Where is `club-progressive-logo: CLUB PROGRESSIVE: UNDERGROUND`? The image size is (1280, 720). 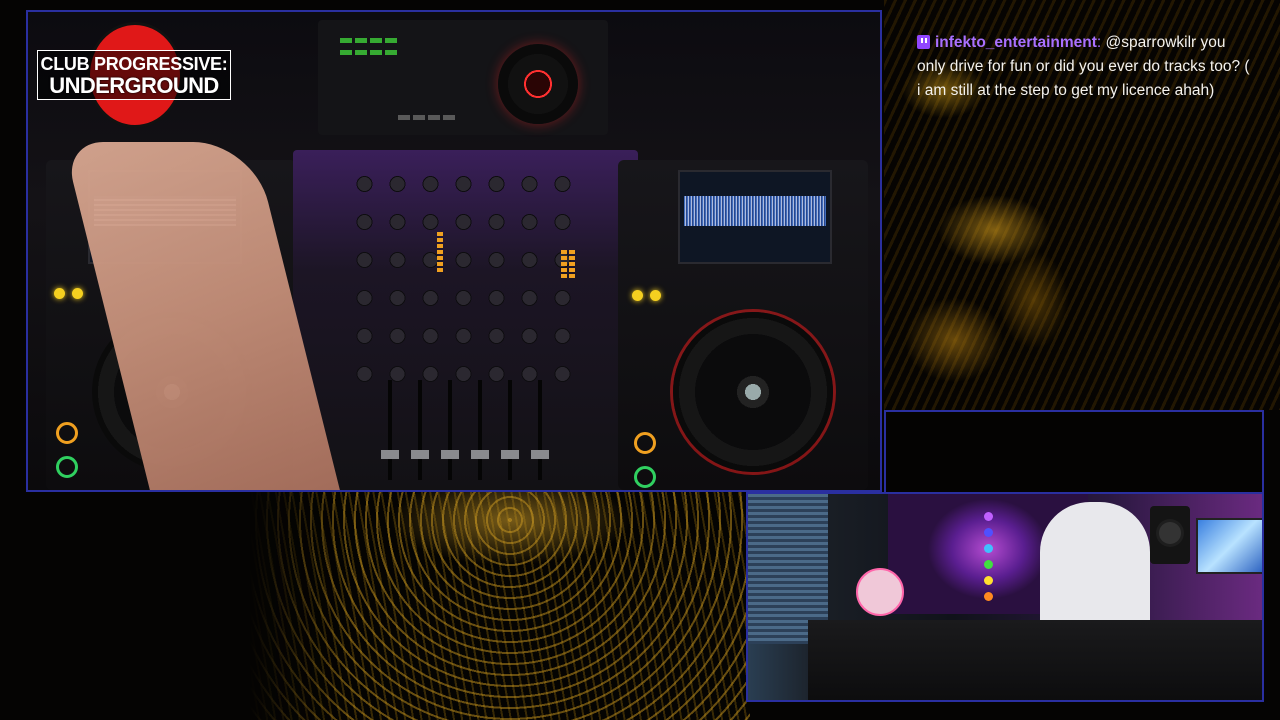
club-progressive-logo: CLUB PROGRESSIVE: UNDERGROUND is located at coordinates (134, 76).